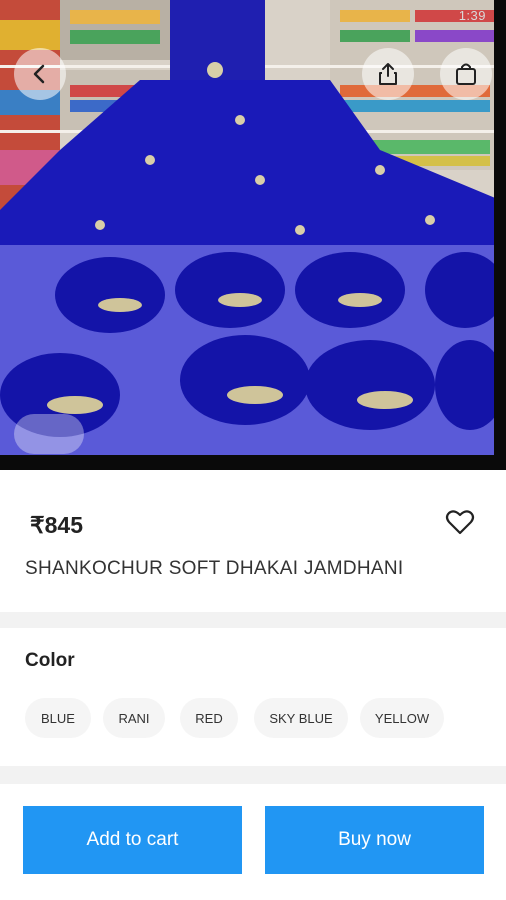 This screenshot has height=900, width=506. I want to click on shopping-bag-icon, so click(466, 74).